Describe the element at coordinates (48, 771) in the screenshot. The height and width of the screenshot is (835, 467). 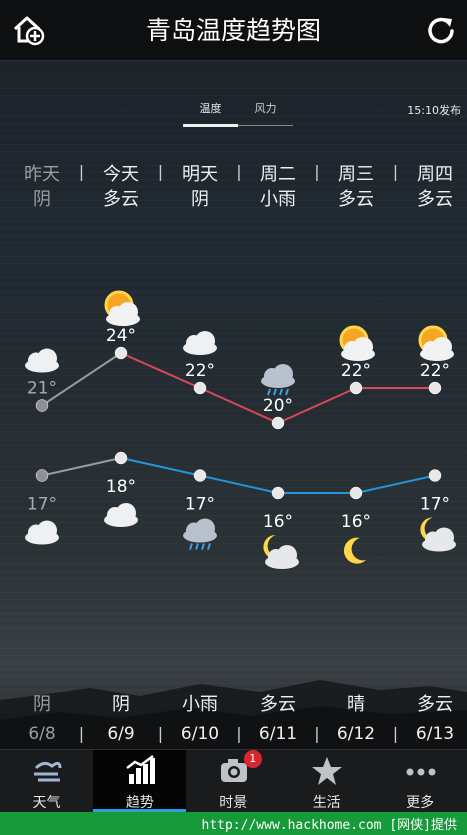
I see `wind-cloud-icon` at that location.